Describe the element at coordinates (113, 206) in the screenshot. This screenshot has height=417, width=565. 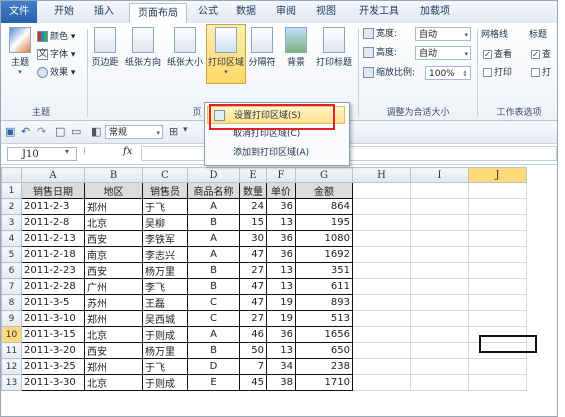
I see `cell-b2: 郑州` at that location.